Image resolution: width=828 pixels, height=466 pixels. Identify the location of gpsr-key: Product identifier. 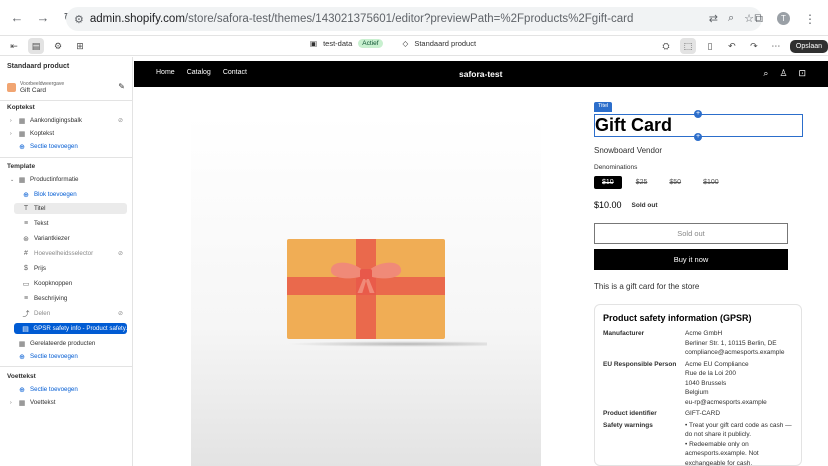
(630, 413).